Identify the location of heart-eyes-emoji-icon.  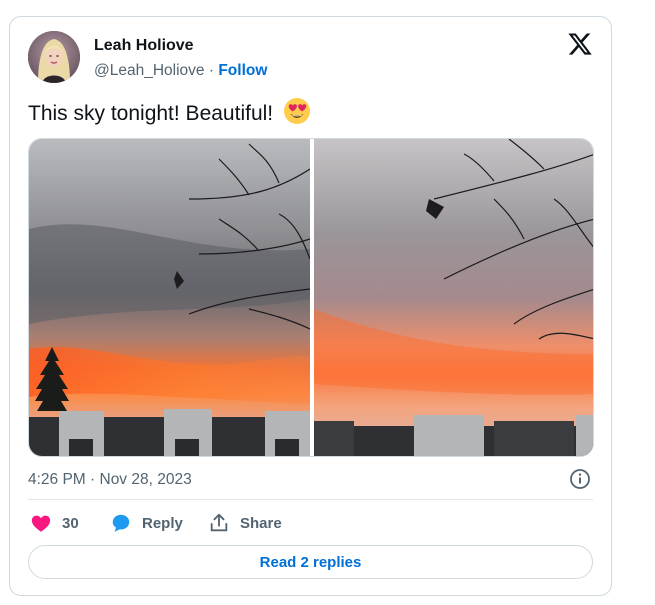
(297, 111).